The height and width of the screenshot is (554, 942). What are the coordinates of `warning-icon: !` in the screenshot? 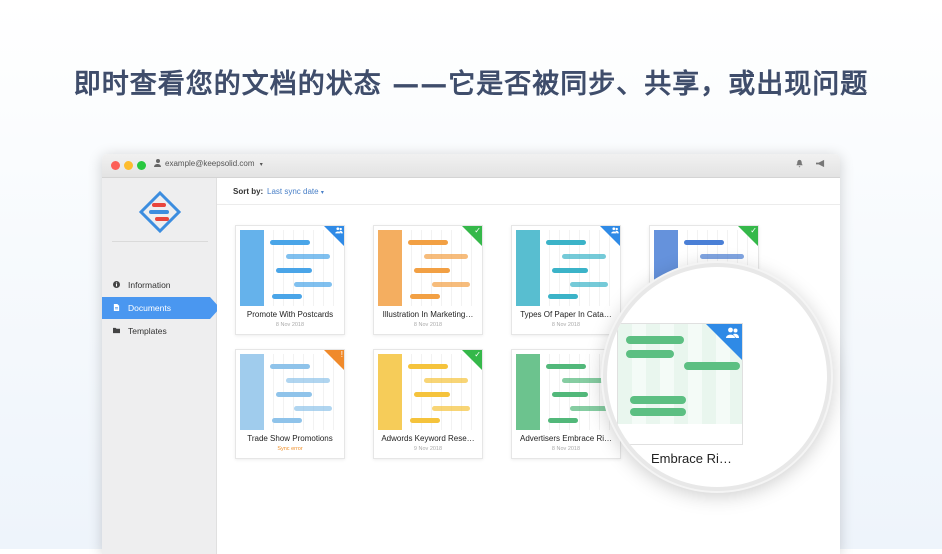 It's located at (341, 354).